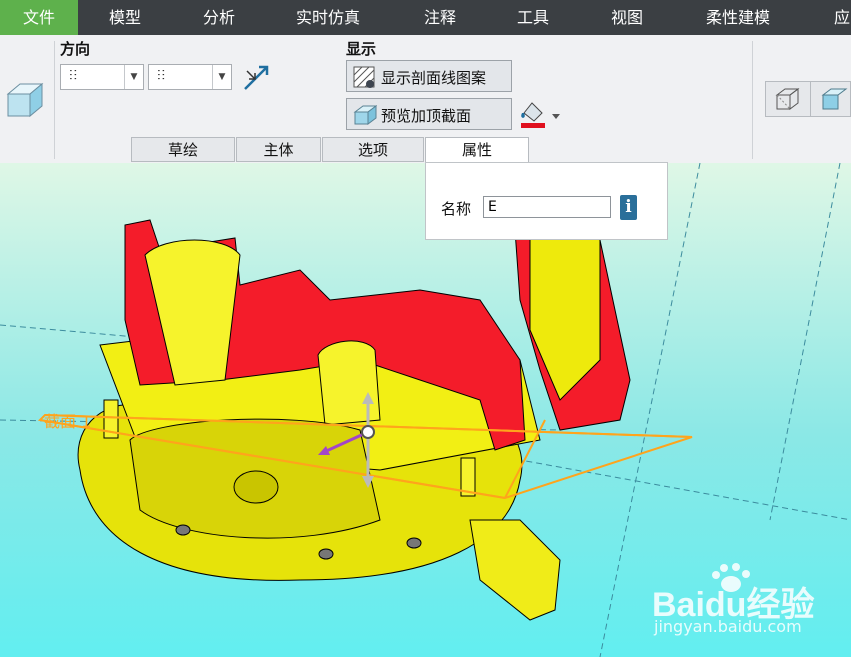 Image resolution: width=851 pixels, height=657 pixels. Describe the element at coordinates (627, 17) in the screenshot. I see `menu-view: 视图` at that location.